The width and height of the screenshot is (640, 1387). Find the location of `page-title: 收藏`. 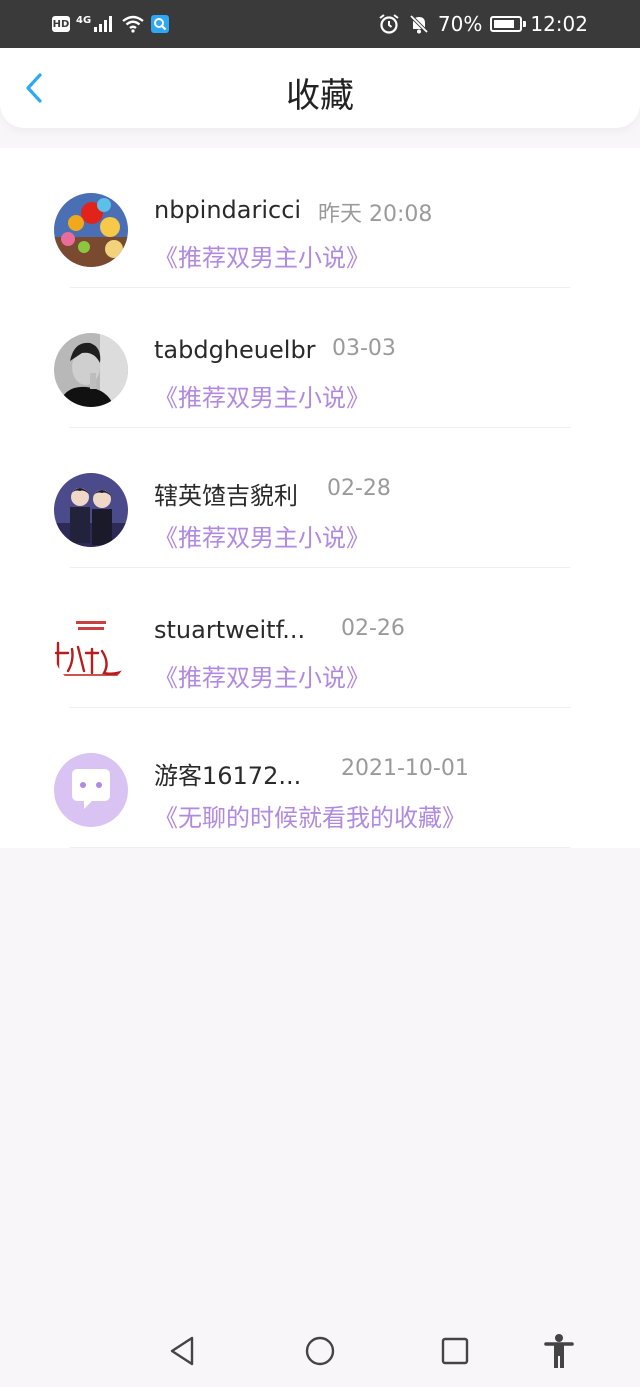

page-title: 收藏 is located at coordinates (320, 96).